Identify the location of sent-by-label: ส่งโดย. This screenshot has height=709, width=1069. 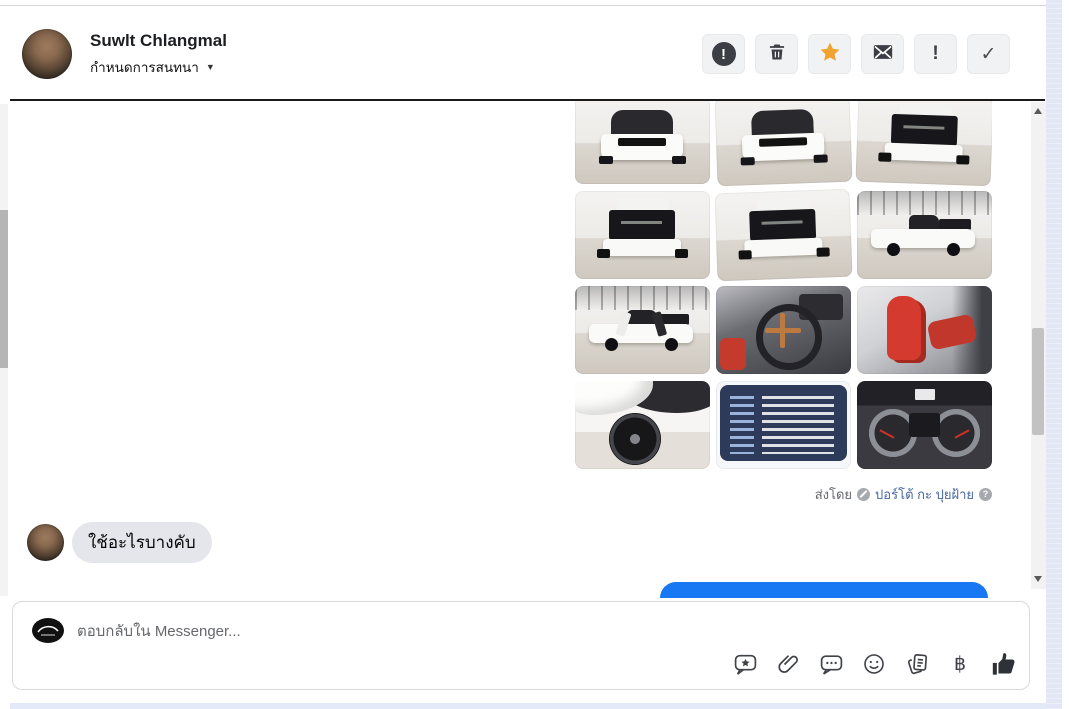
(833, 494).